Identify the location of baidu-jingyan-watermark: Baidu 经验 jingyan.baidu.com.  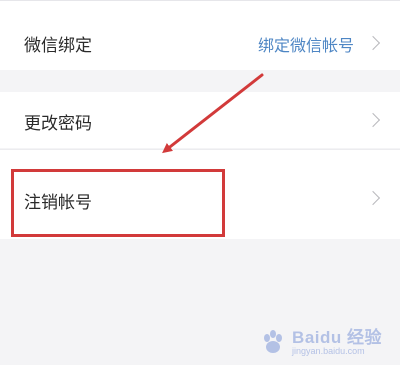
(321, 343).